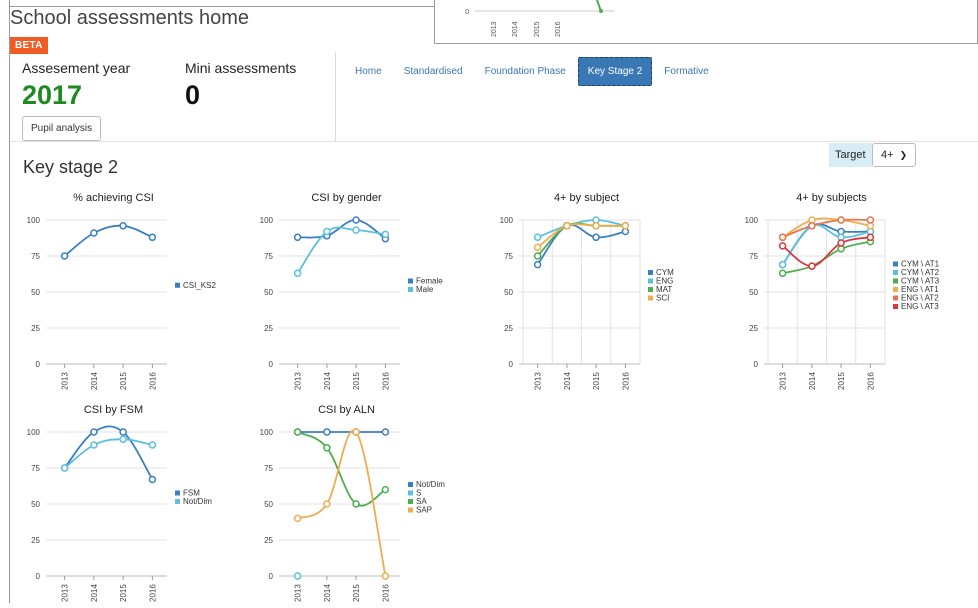 This screenshot has width=978, height=608. Describe the element at coordinates (537, 29) in the screenshot. I see `overlay-x-tick: 2015` at that location.